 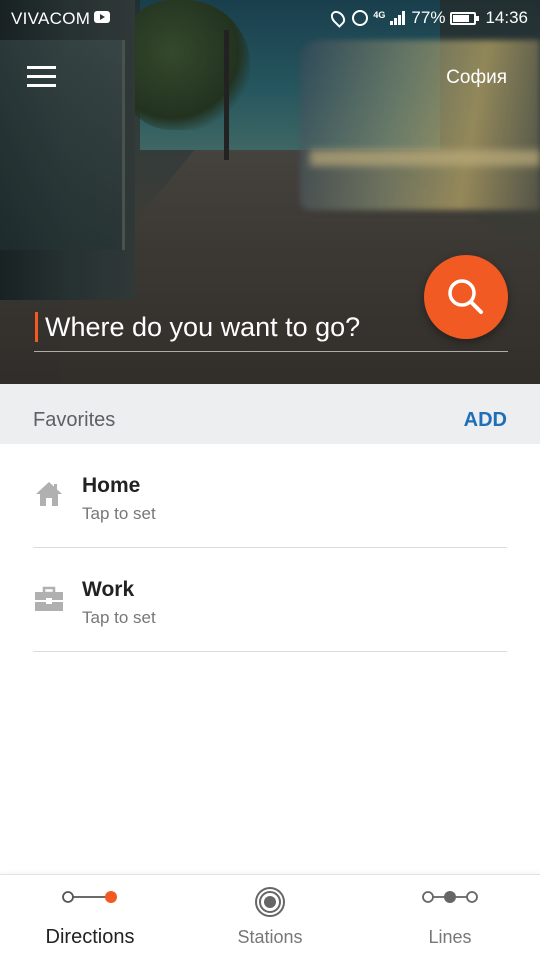 I want to click on battery-icon, so click(x=465, y=18).